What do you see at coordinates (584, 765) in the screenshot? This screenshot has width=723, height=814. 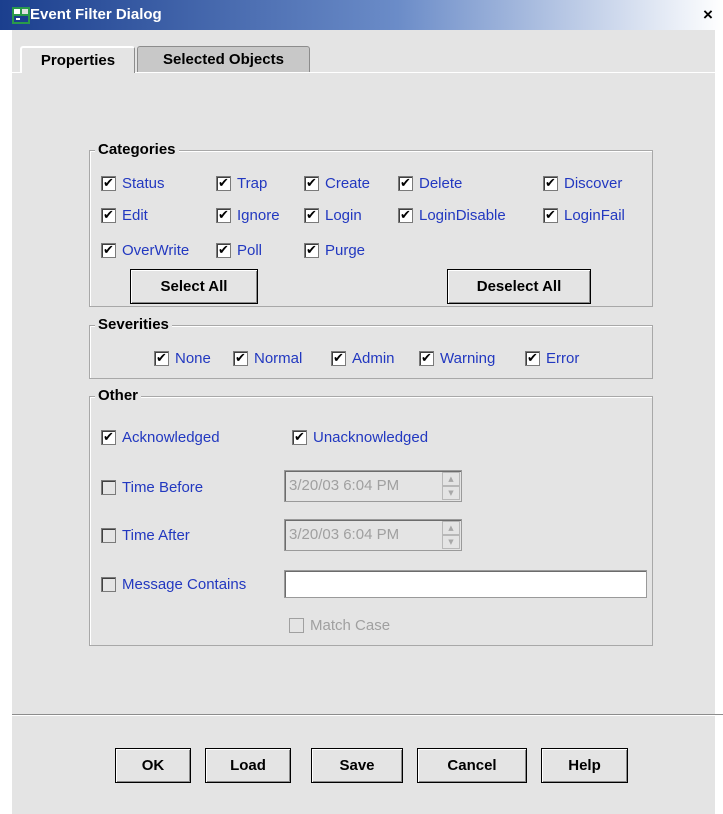 I see `help-button: Help` at bounding box center [584, 765].